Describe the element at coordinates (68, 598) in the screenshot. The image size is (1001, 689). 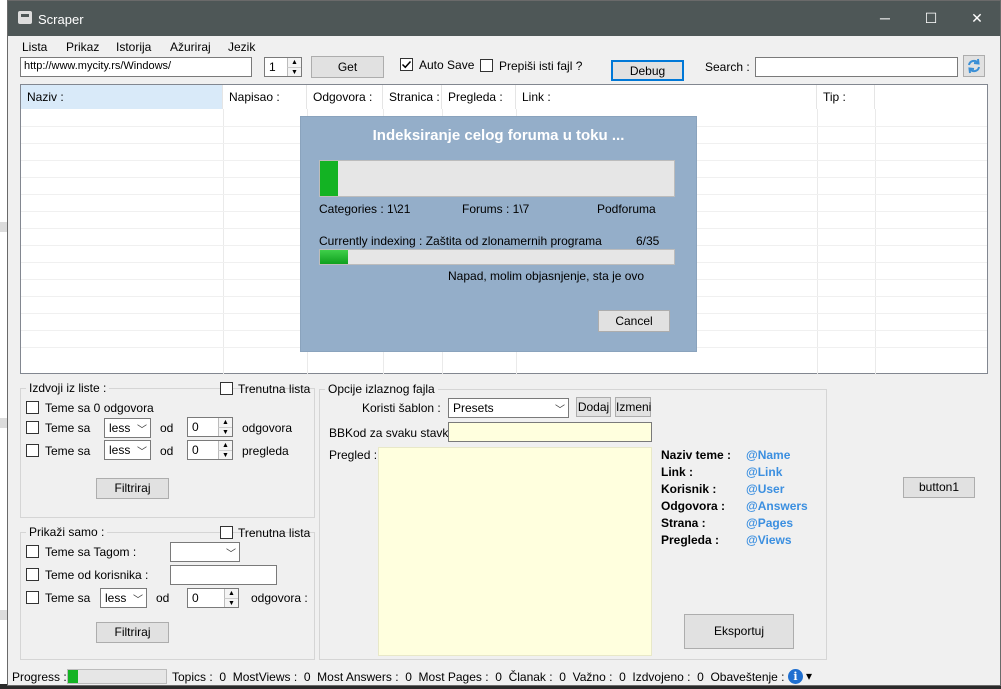
I see `show-answers-prefix: Teme sa` at that location.